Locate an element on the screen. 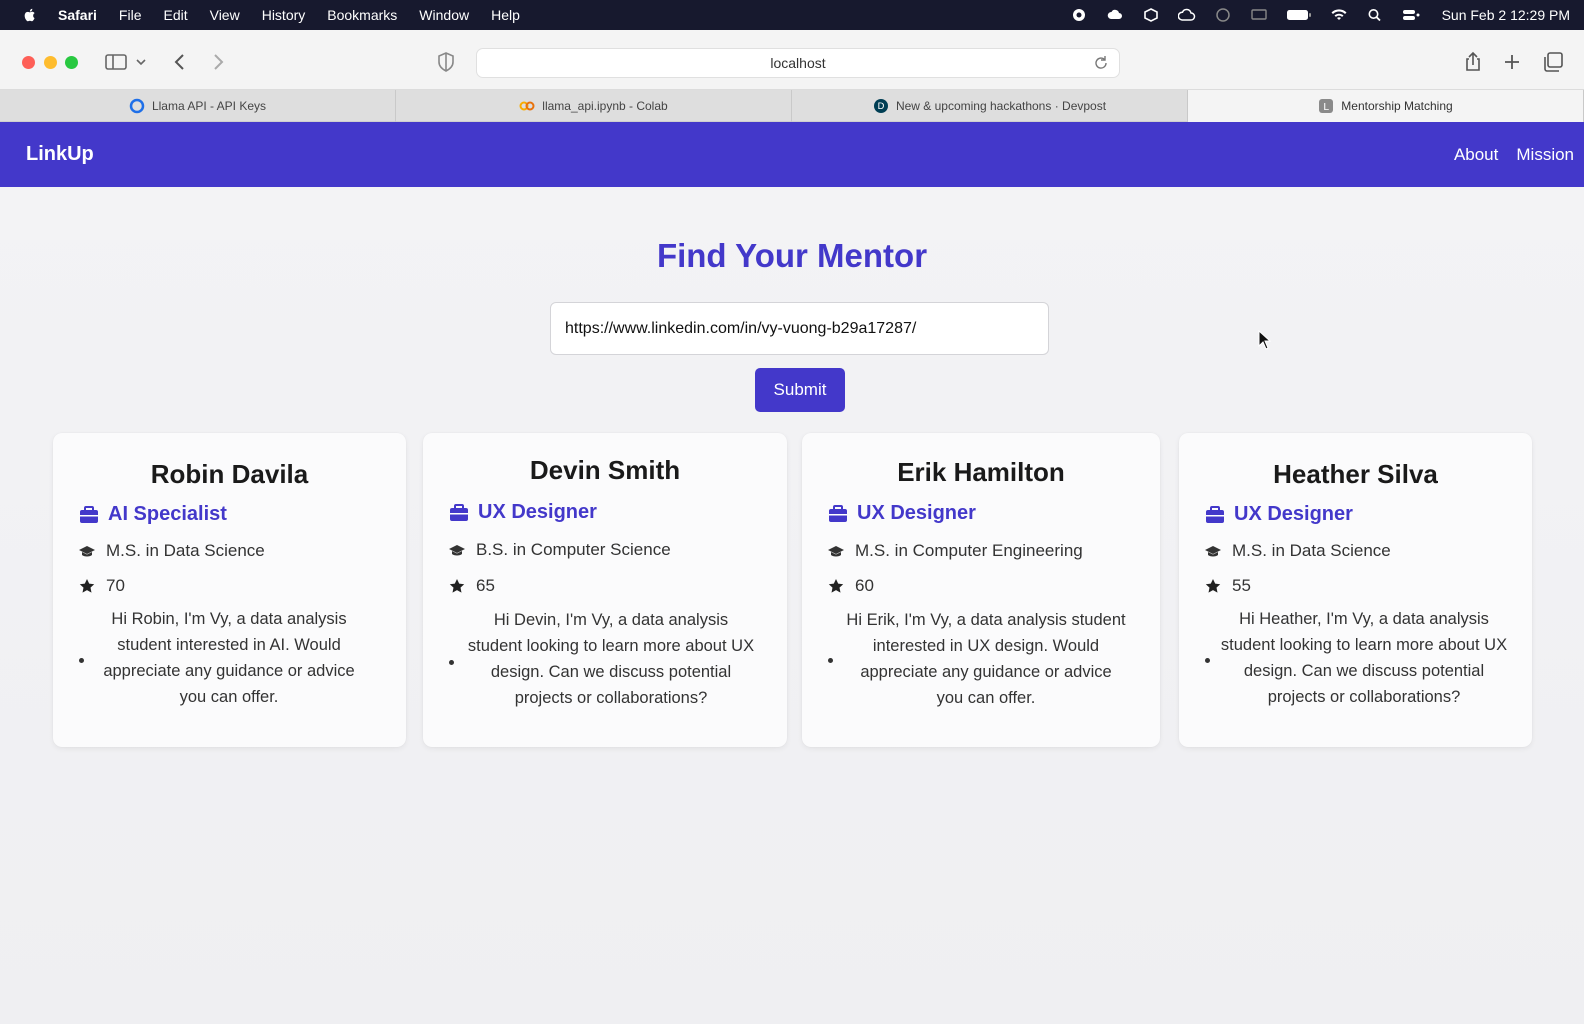  sidebar-toggle-icon is located at coordinates (116, 62).